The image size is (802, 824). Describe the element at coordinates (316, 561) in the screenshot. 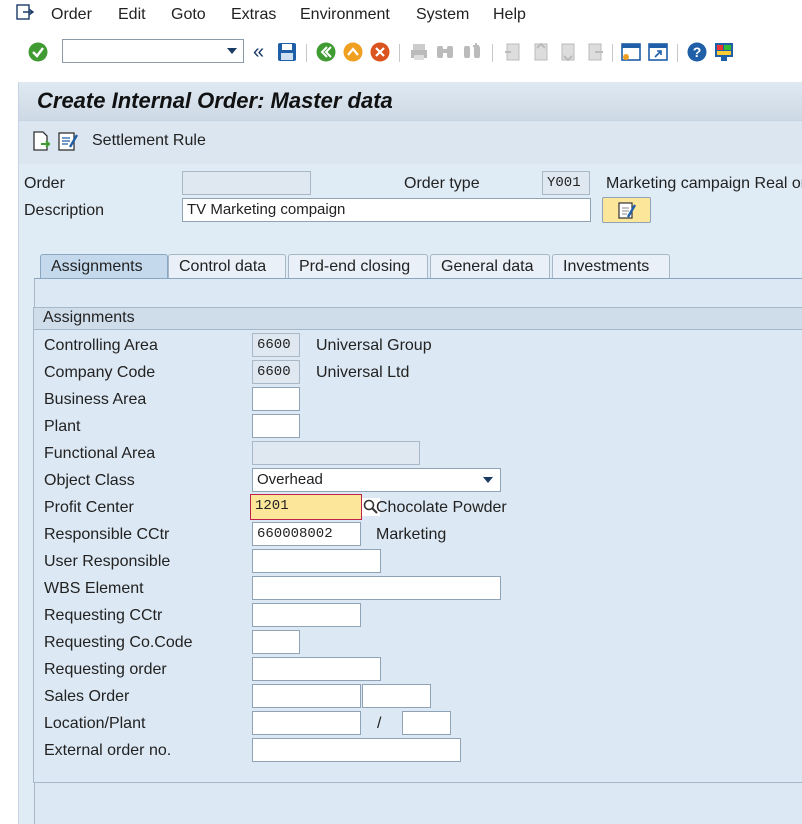

I see `user-responsible-field` at that location.